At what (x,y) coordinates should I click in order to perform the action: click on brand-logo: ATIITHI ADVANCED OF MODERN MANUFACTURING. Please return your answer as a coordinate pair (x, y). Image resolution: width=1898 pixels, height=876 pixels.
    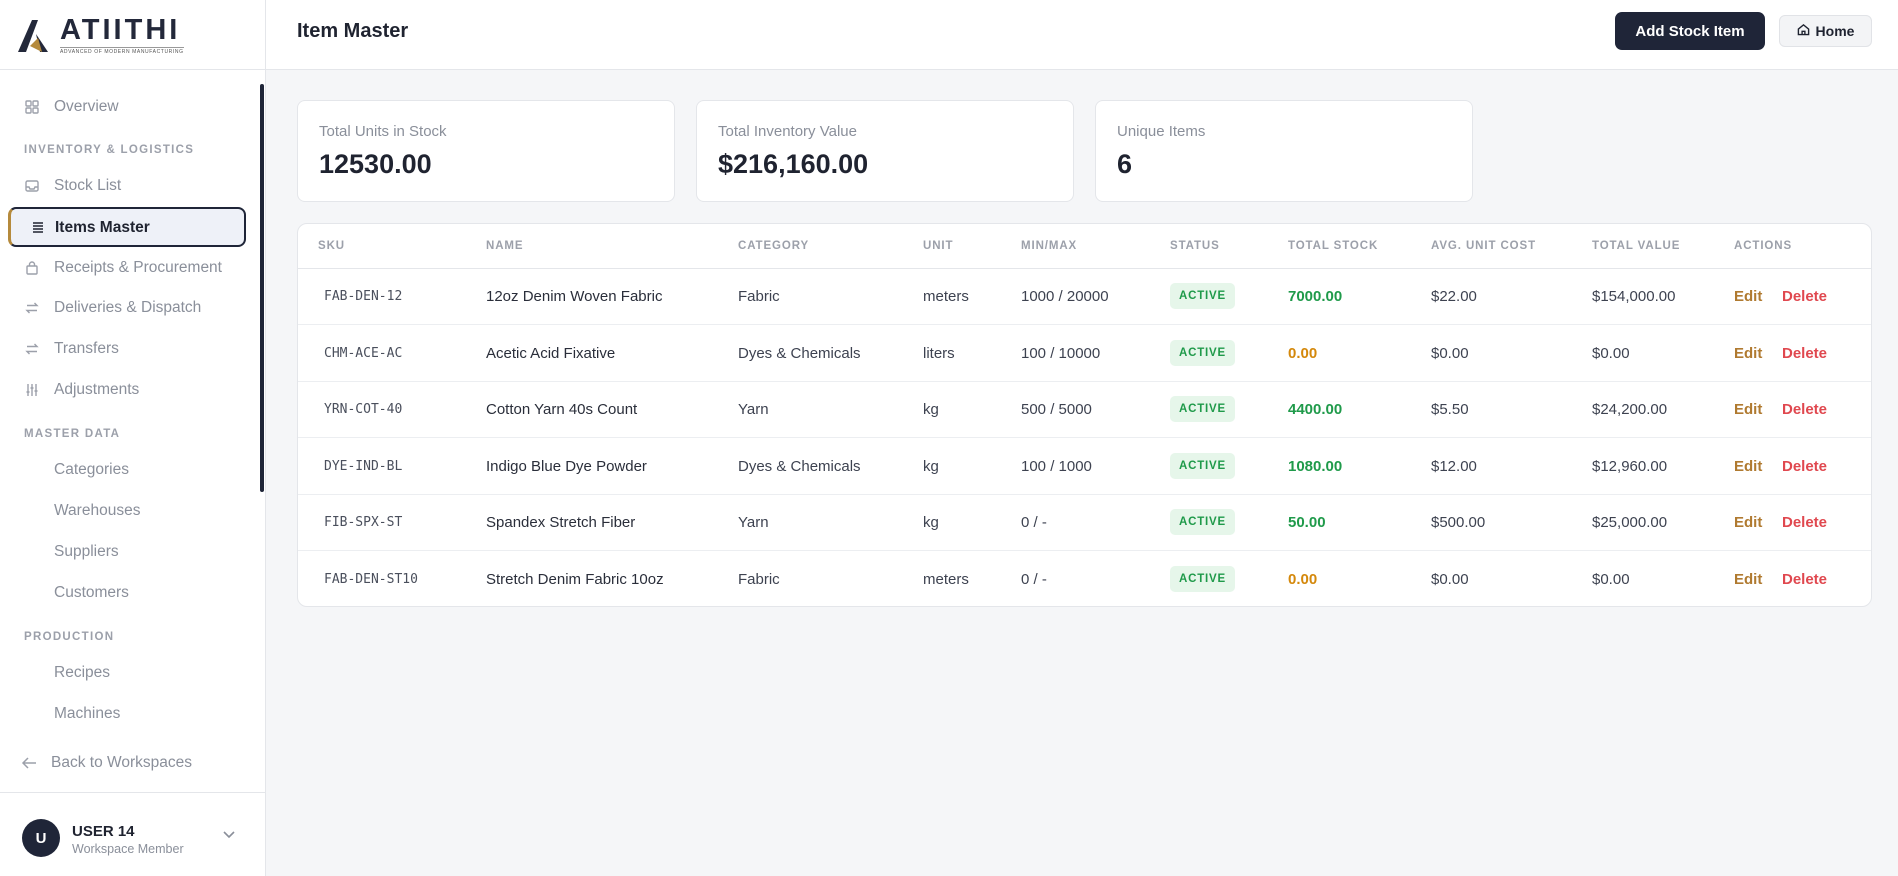
    Looking at the image, I should click on (132, 35).